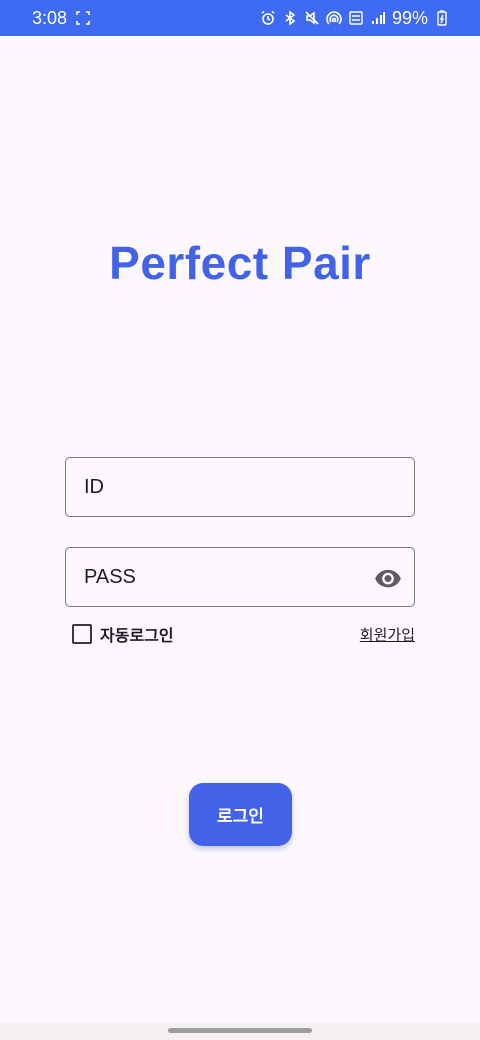  Describe the element at coordinates (240, 18) in the screenshot. I see `status-bar: 3:08 99%` at that location.